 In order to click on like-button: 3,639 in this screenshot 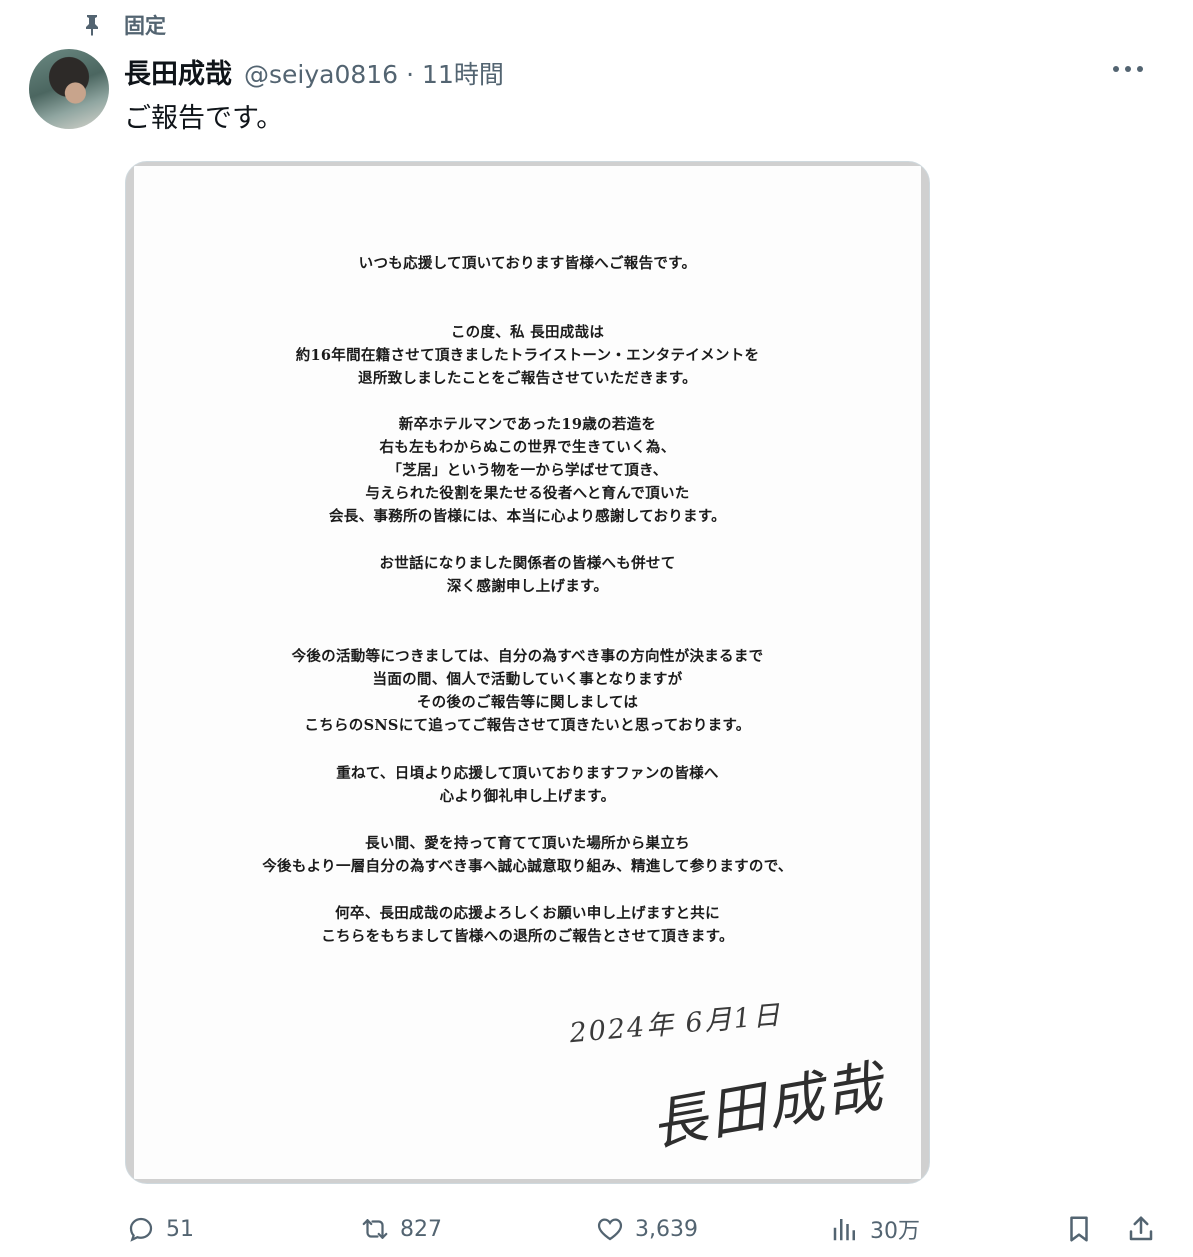, I will do `click(646, 1229)`.